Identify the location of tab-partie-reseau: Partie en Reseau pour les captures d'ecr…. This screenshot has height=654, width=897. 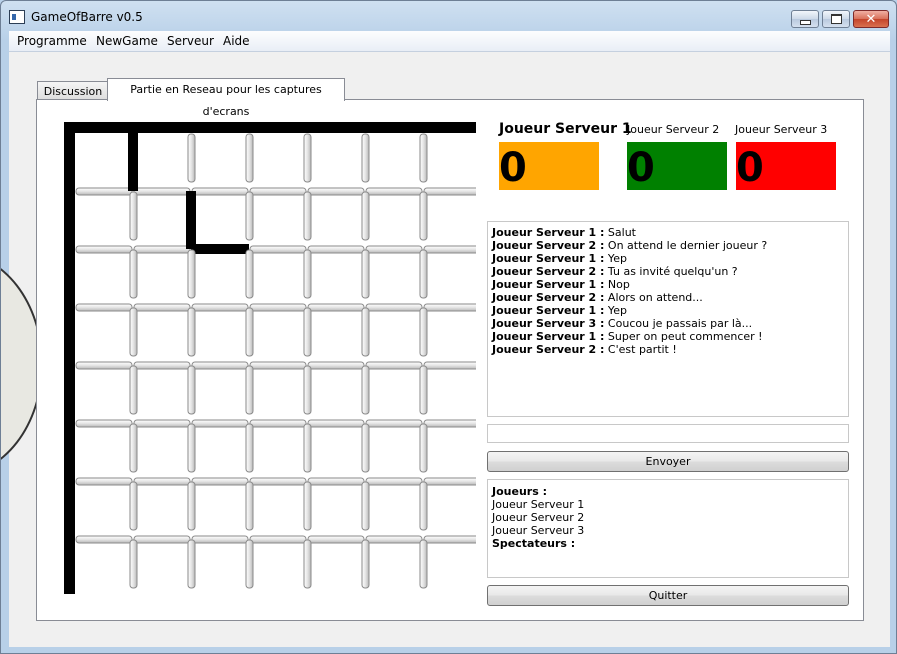
(226, 98).